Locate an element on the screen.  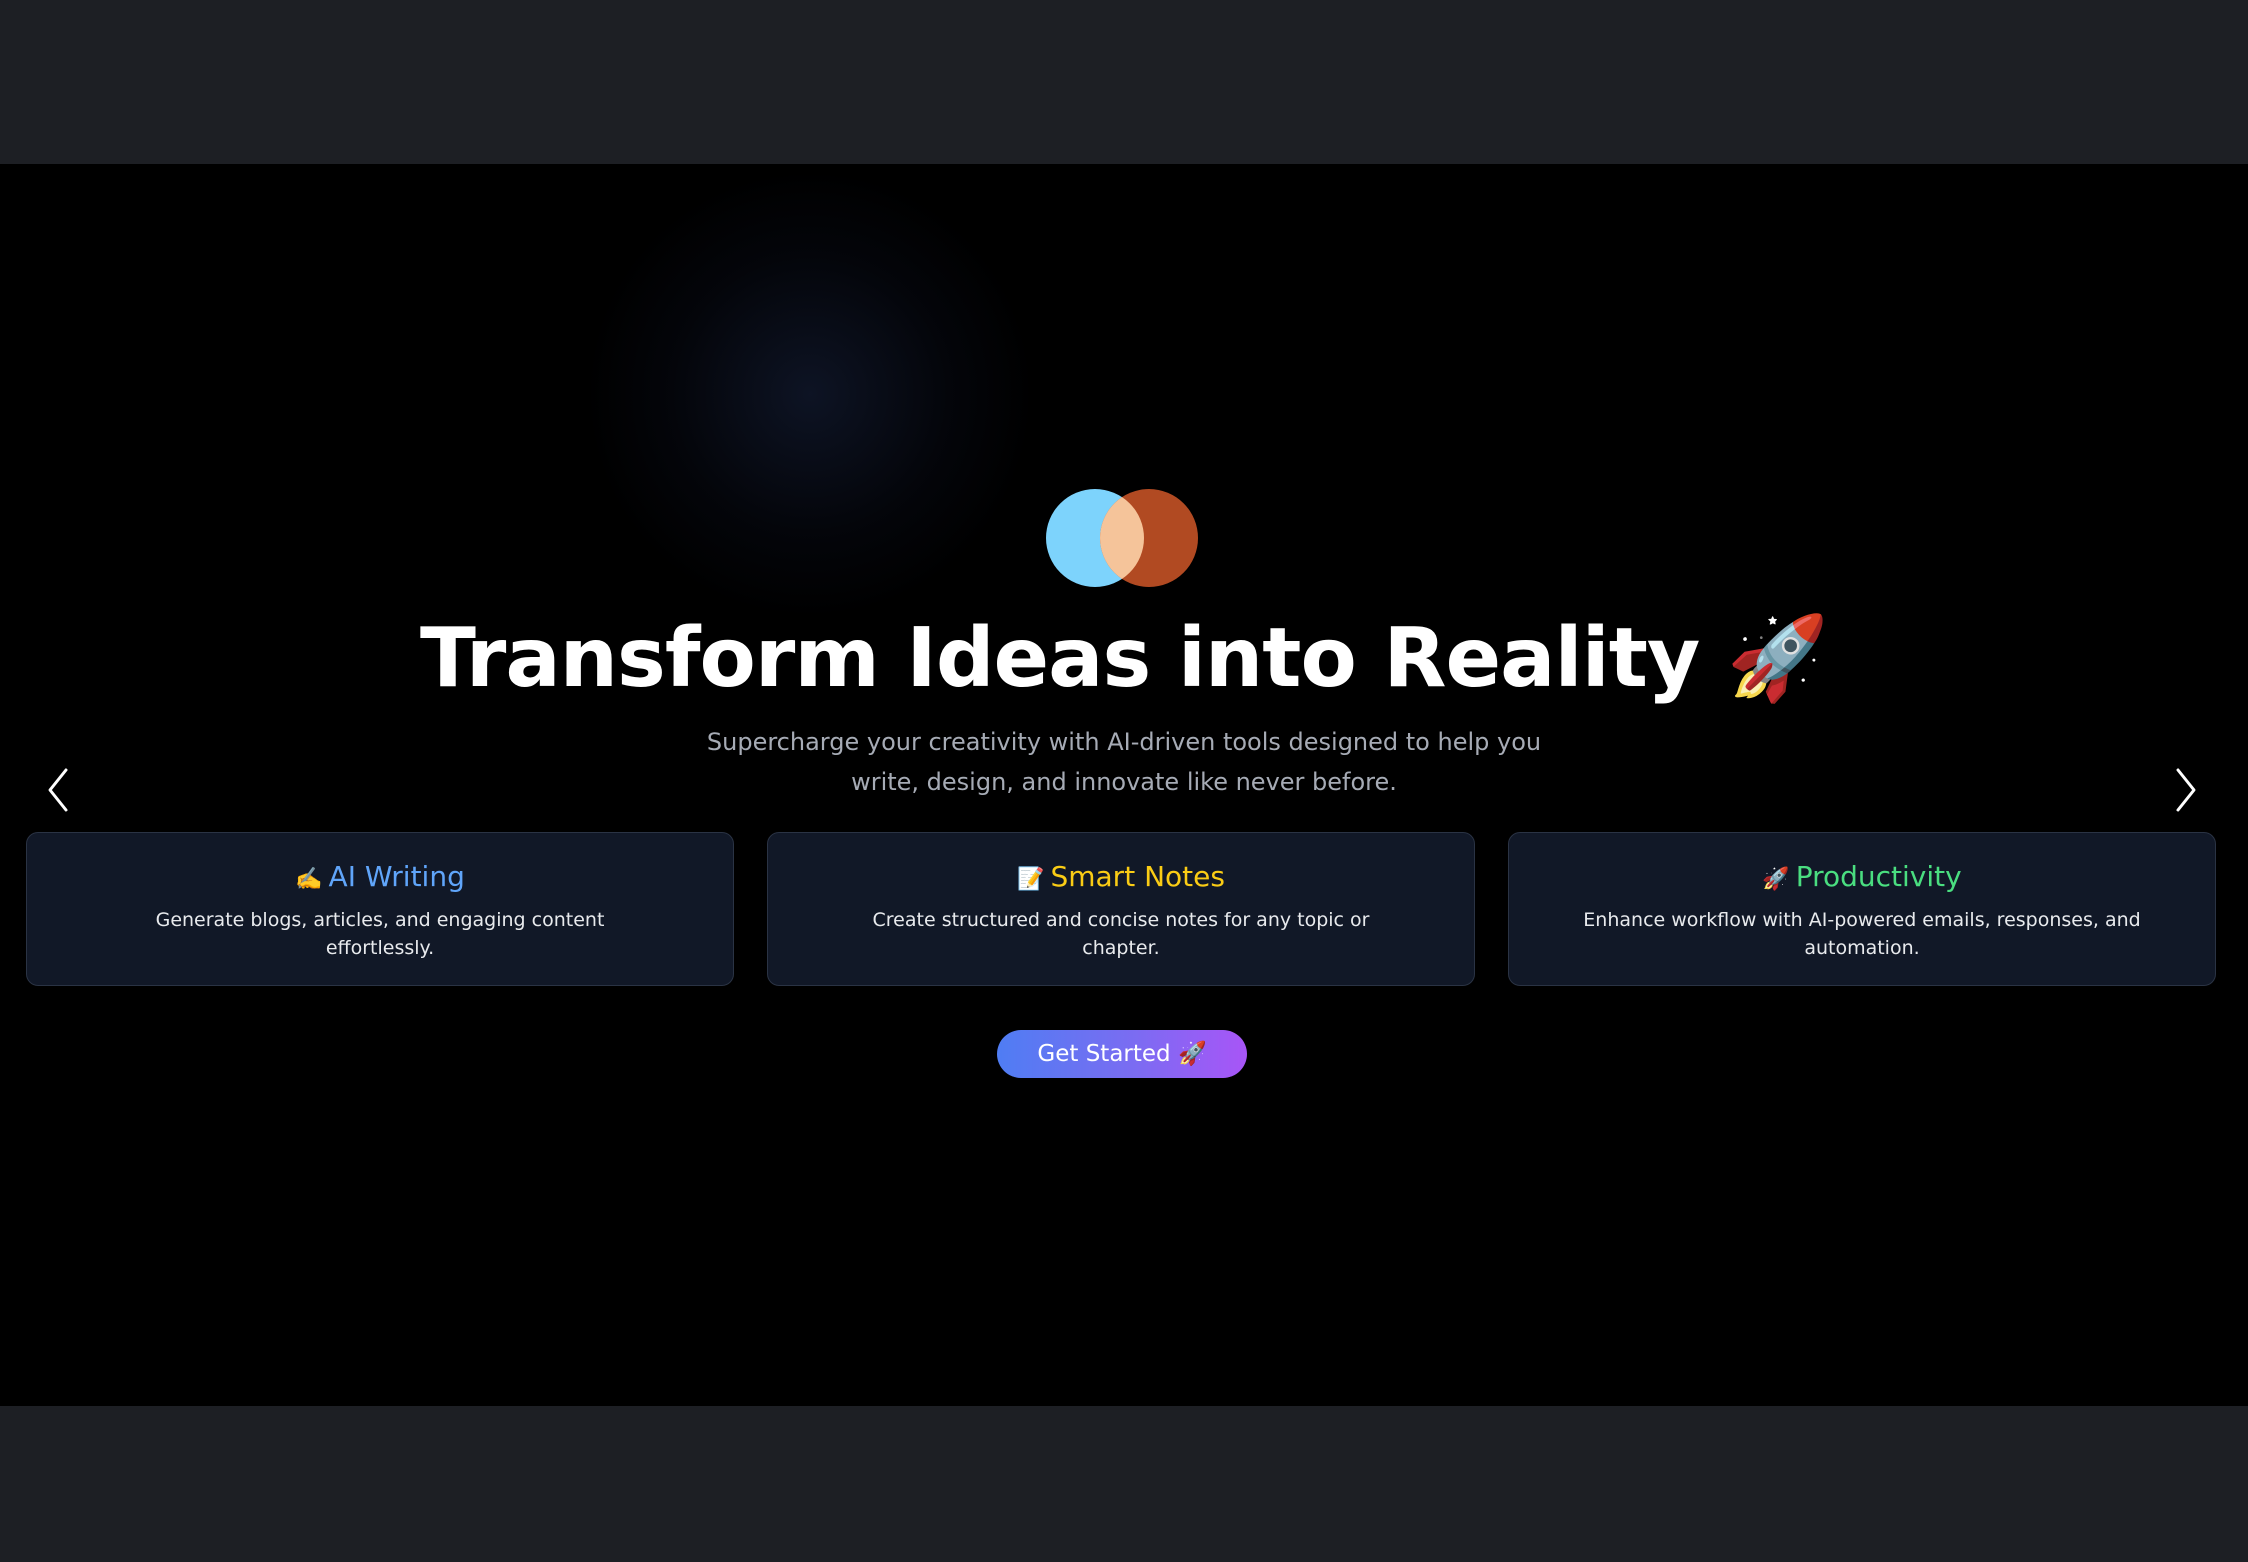
chevron-left-icon is located at coordinates (58, 790).